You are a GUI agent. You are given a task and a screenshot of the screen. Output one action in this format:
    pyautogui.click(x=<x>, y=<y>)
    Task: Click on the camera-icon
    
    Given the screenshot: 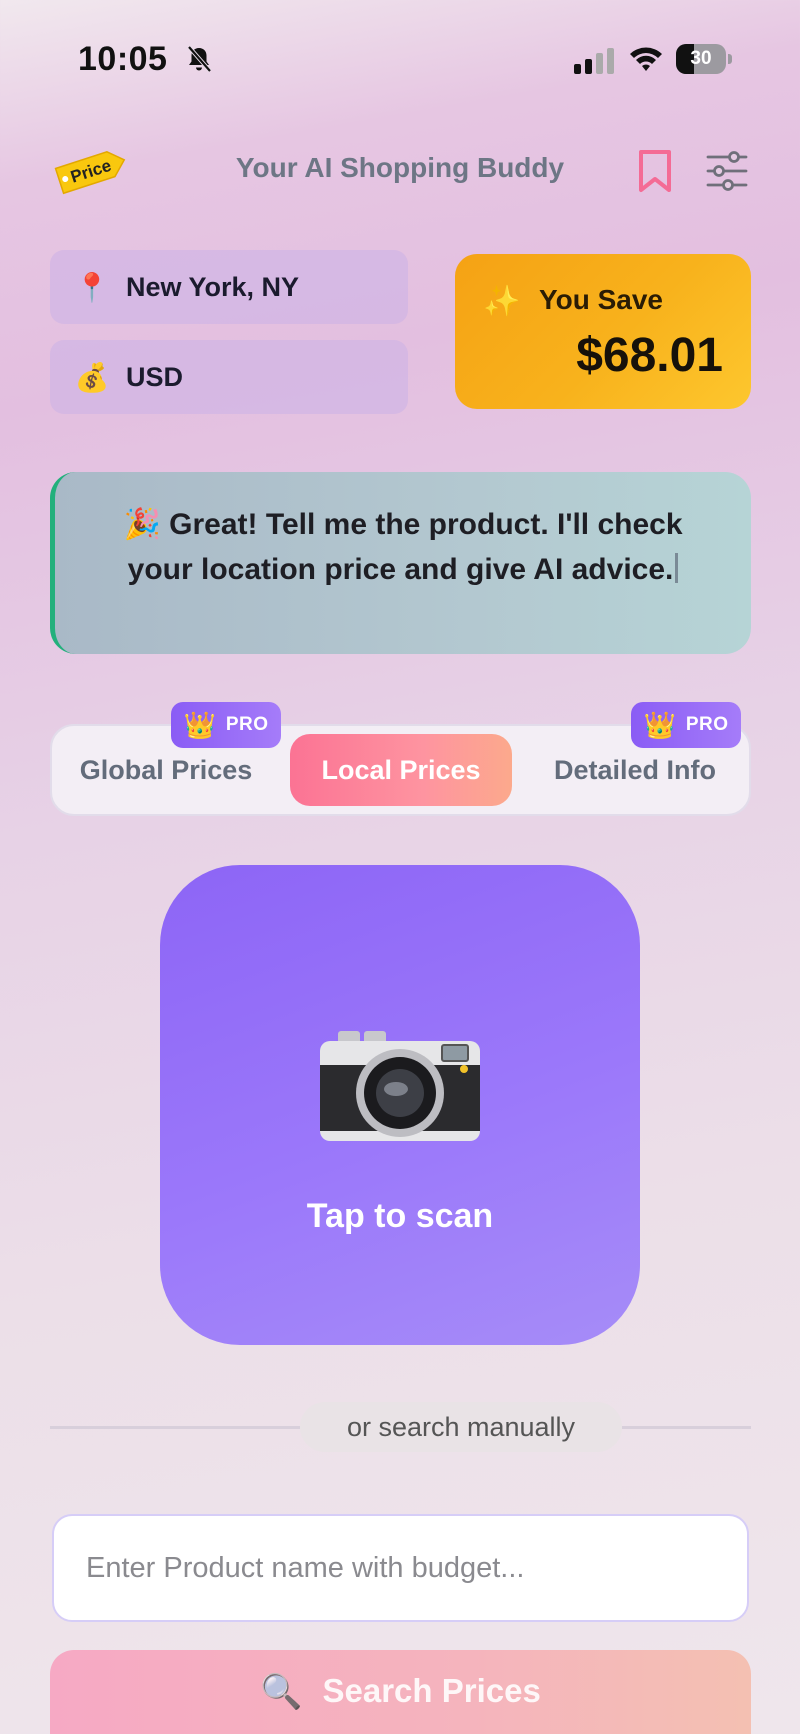 What is the action you would take?
    pyautogui.click(x=400, y=1086)
    